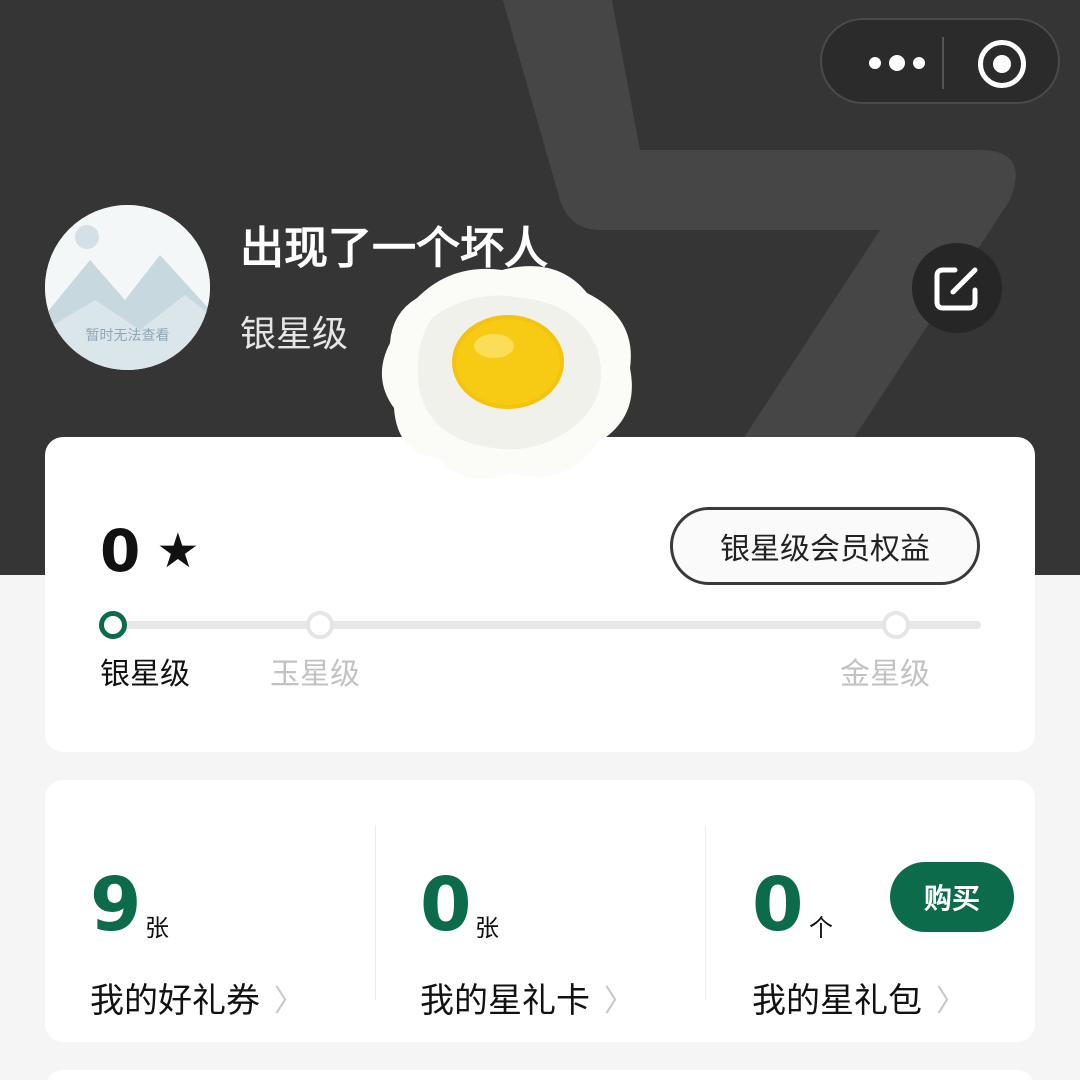  What do you see at coordinates (825, 546) in the screenshot?
I see `member-benefits-button: 银星级会员权益` at bounding box center [825, 546].